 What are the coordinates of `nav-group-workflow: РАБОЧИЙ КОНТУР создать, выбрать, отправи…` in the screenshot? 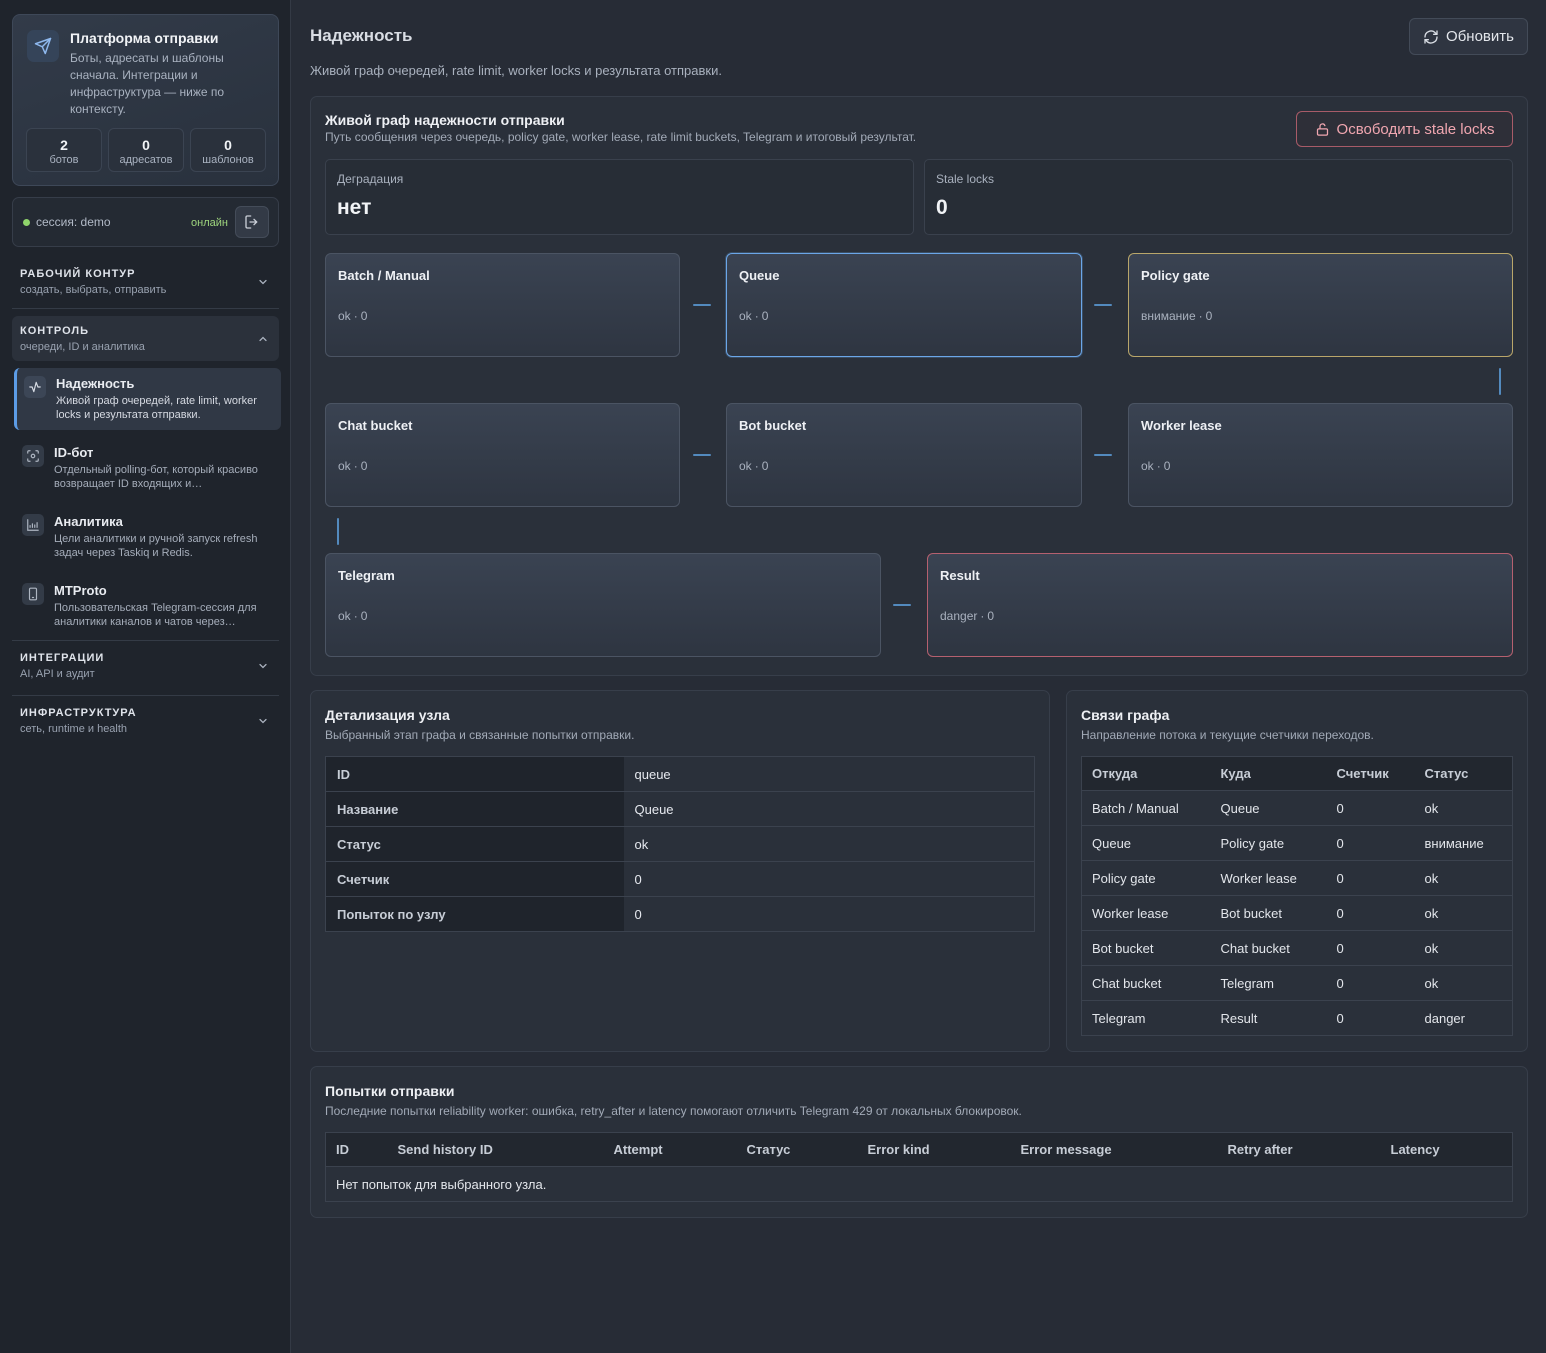 It's located at (145, 285).